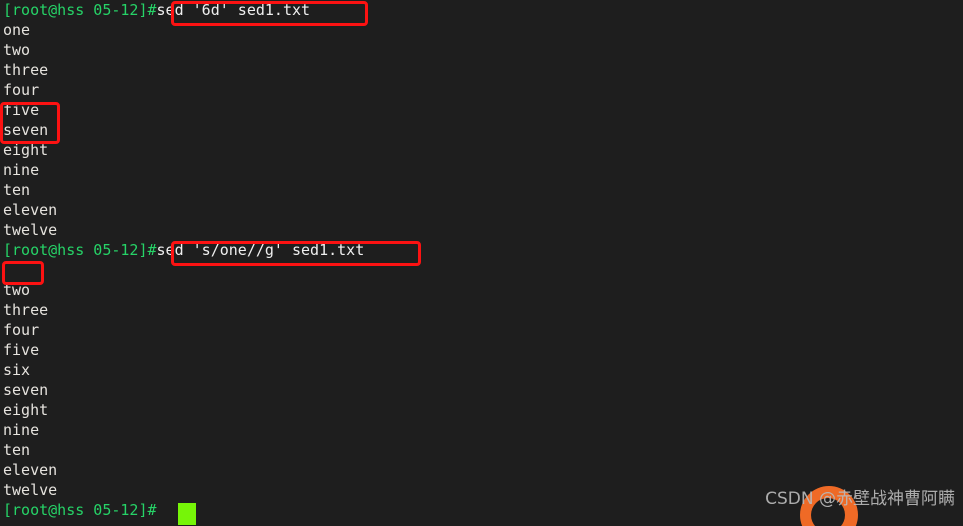 This screenshot has width=963, height=526. Describe the element at coordinates (17, 30) in the screenshot. I see `output-line: one` at that location.